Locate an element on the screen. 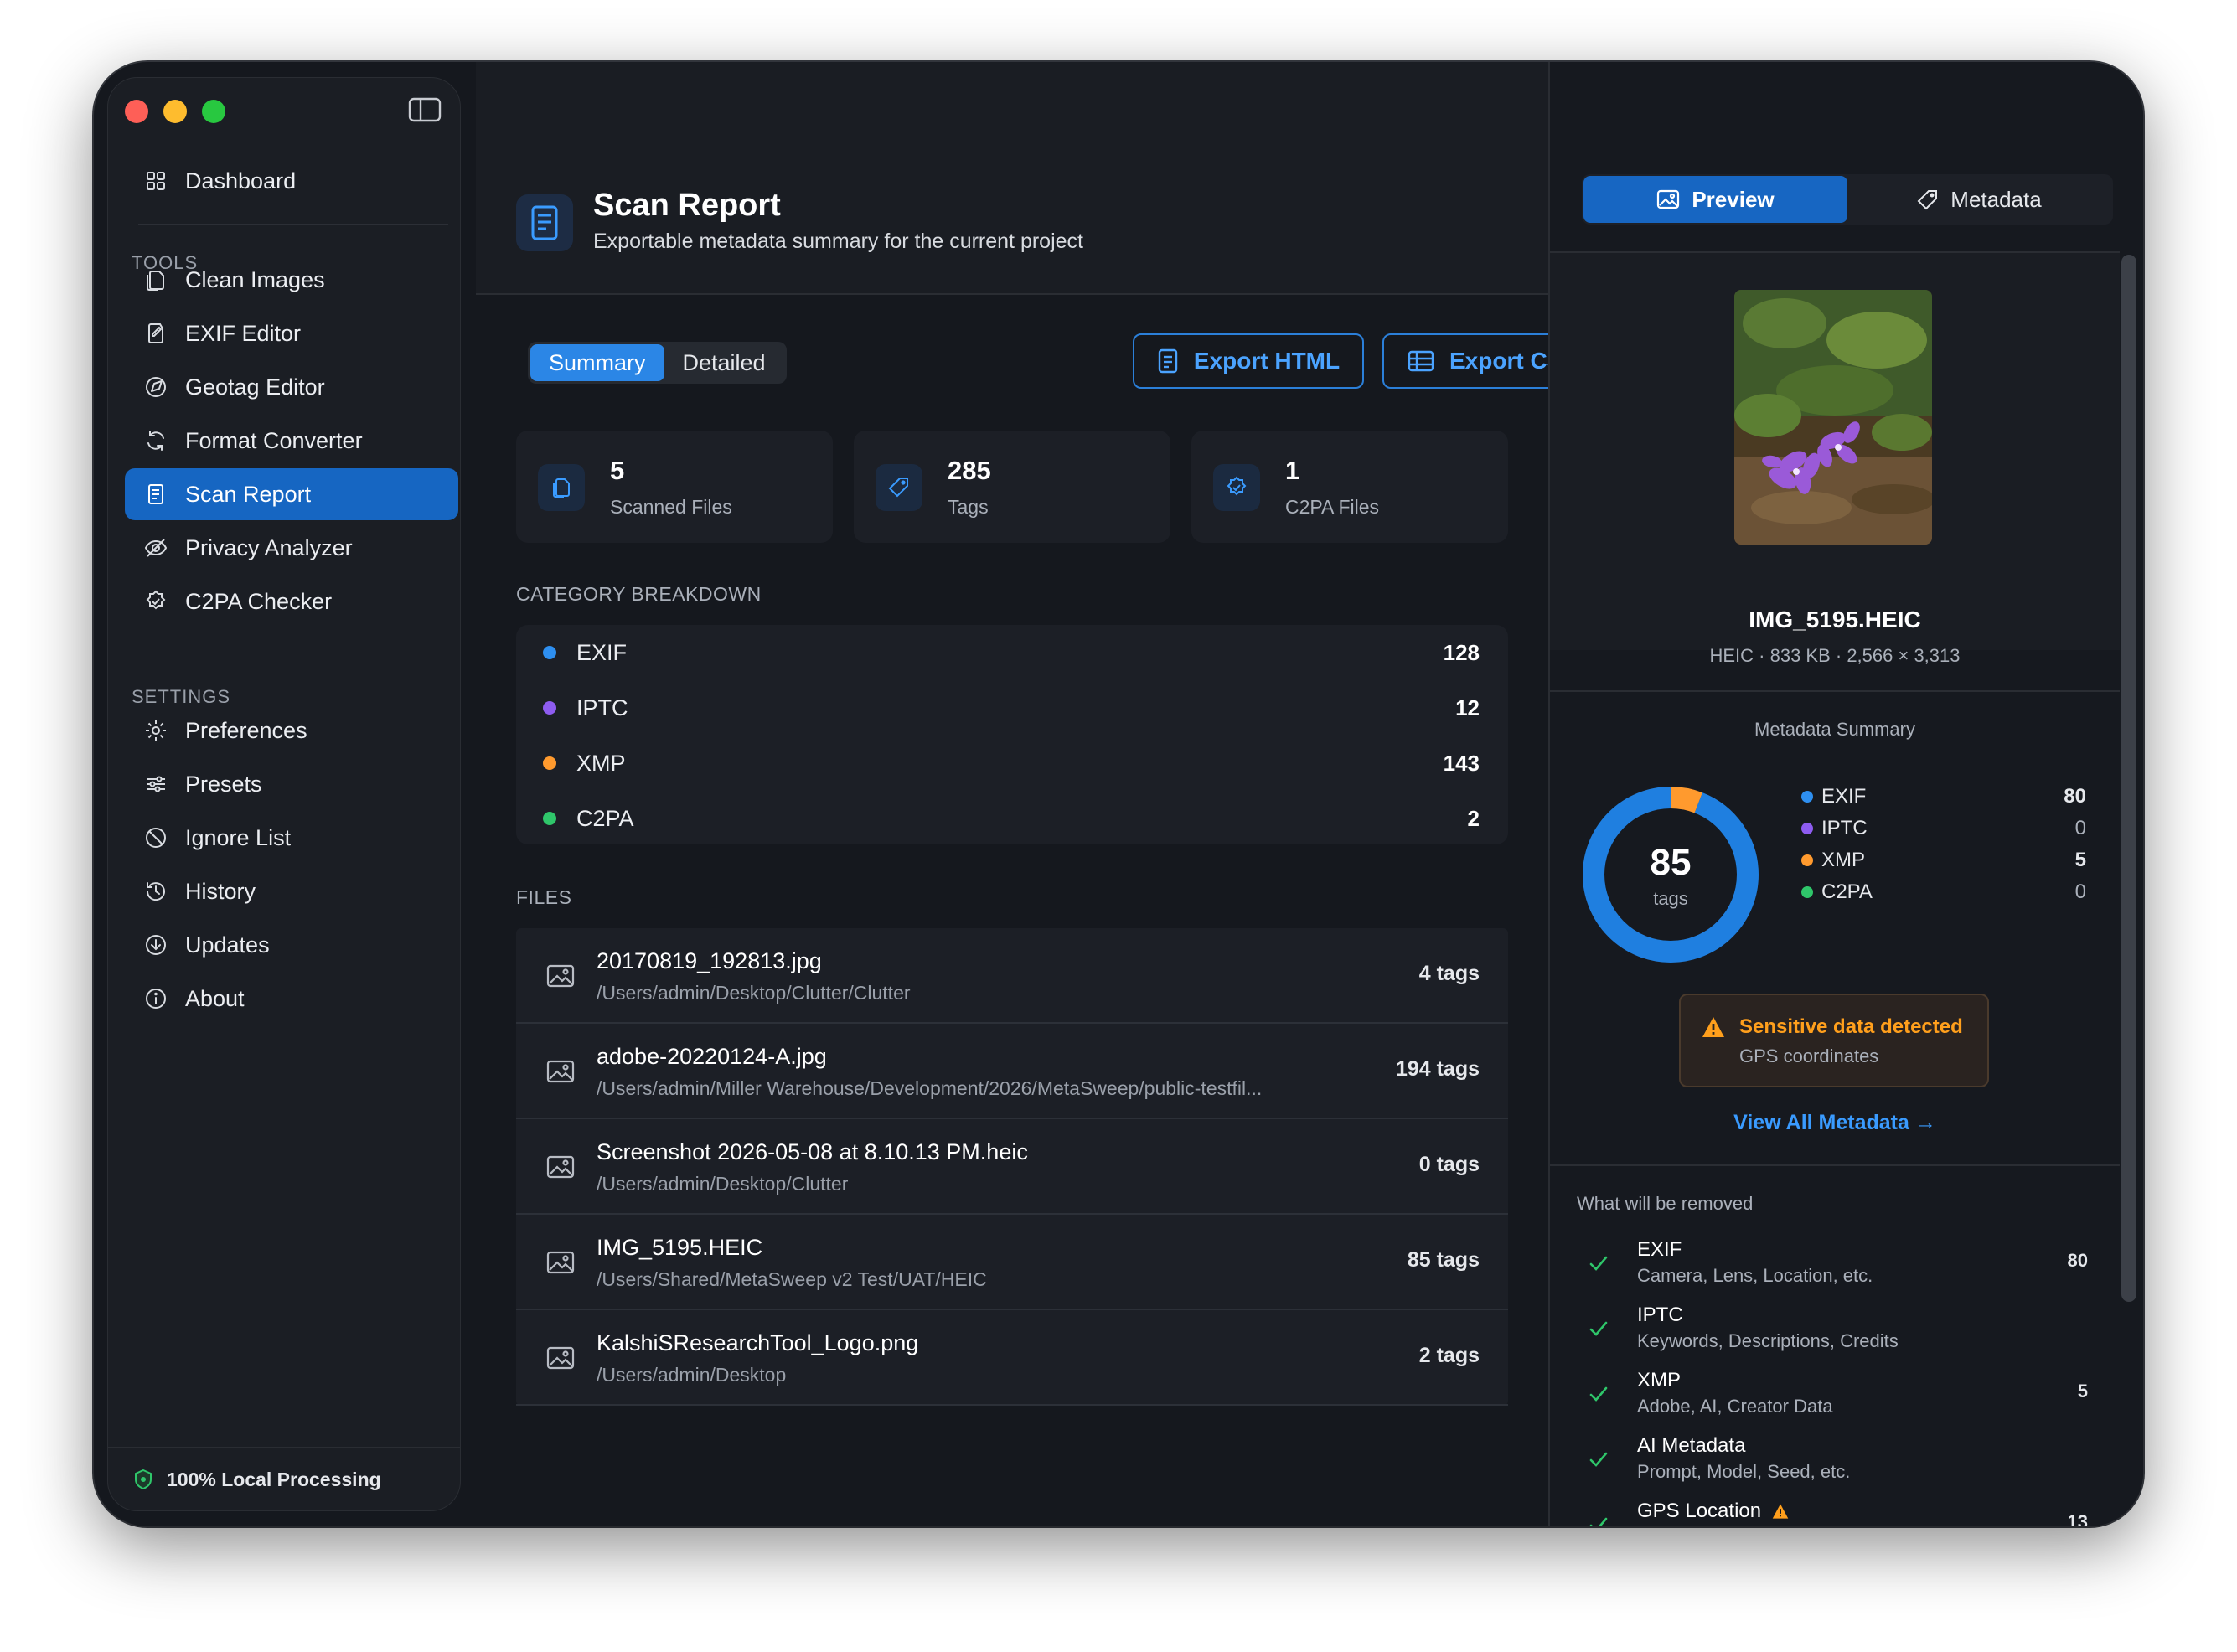  sidebar-item-label: Dashboard is located at coordinates (241, 181).